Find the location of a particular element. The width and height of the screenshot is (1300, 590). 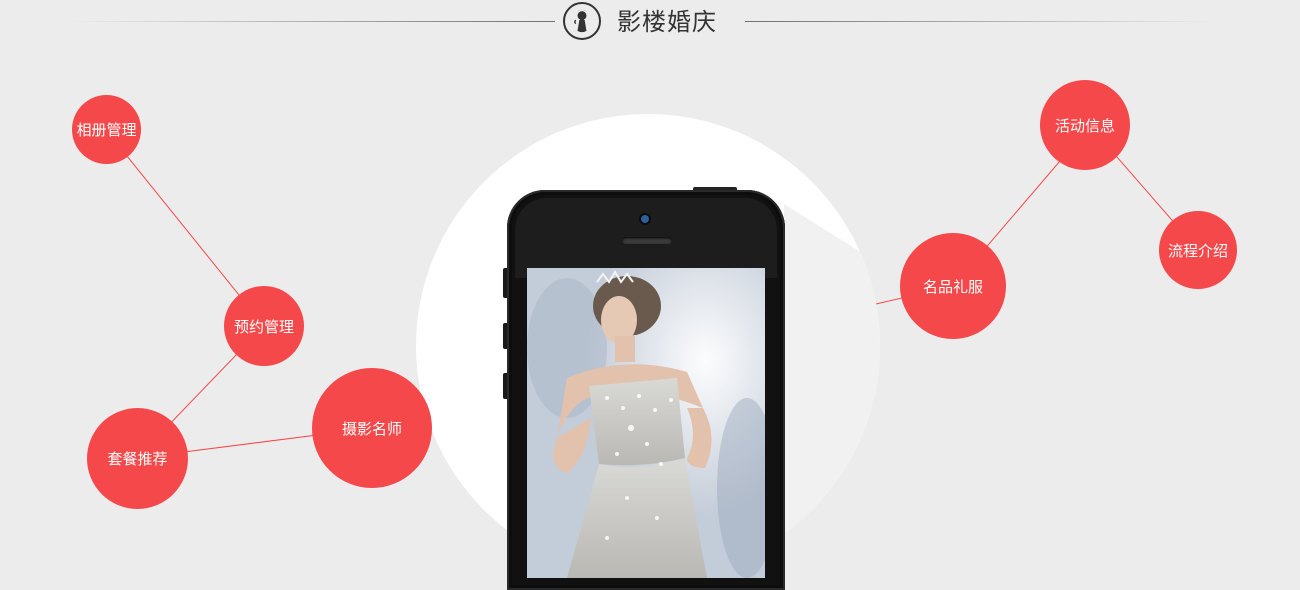

bubble-process-intro: 流程介绍 is located at coordinates (1198, 250).